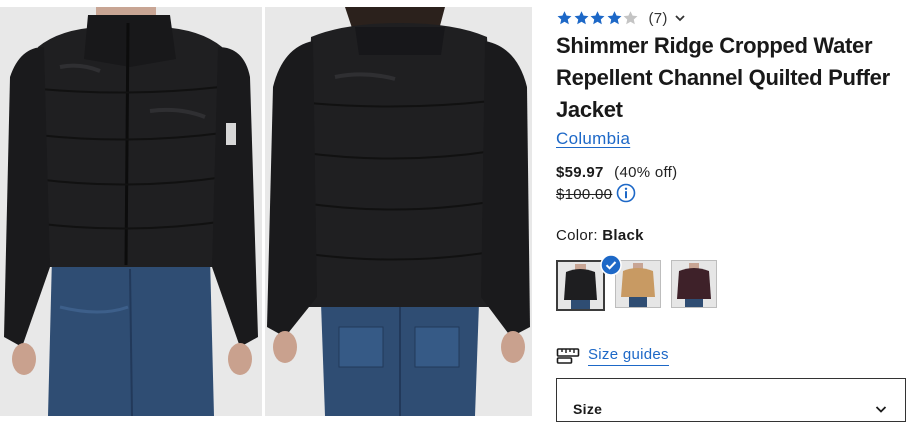 This screenshot has height=422, width=908. What do you see at coordinates (628, 356) in the screenshot?
I see `size-guides-link: Size guides` at bounding box center [628, 356].